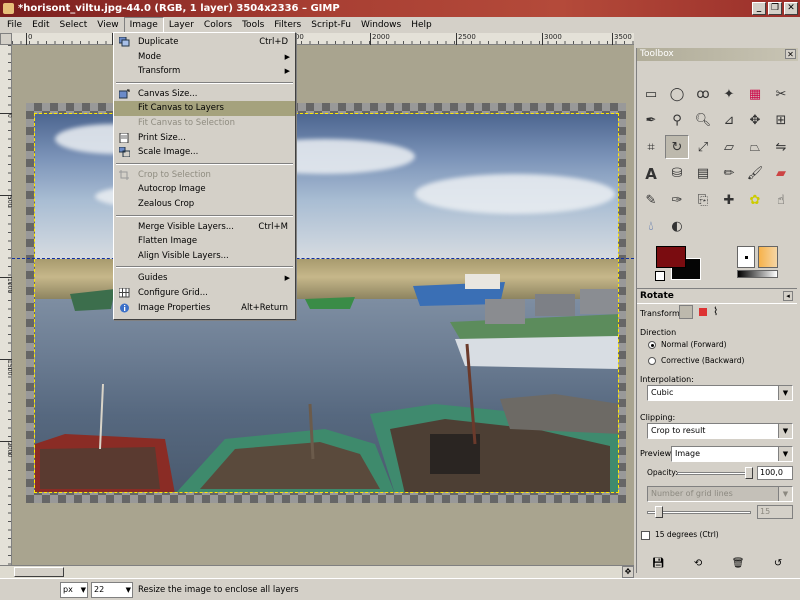 Image resolution: width=800 pixels, height=600 pixels. Describe the element at coordinates (287, 25) in the screenshot. I see `menu-filters: Filters` at that location.